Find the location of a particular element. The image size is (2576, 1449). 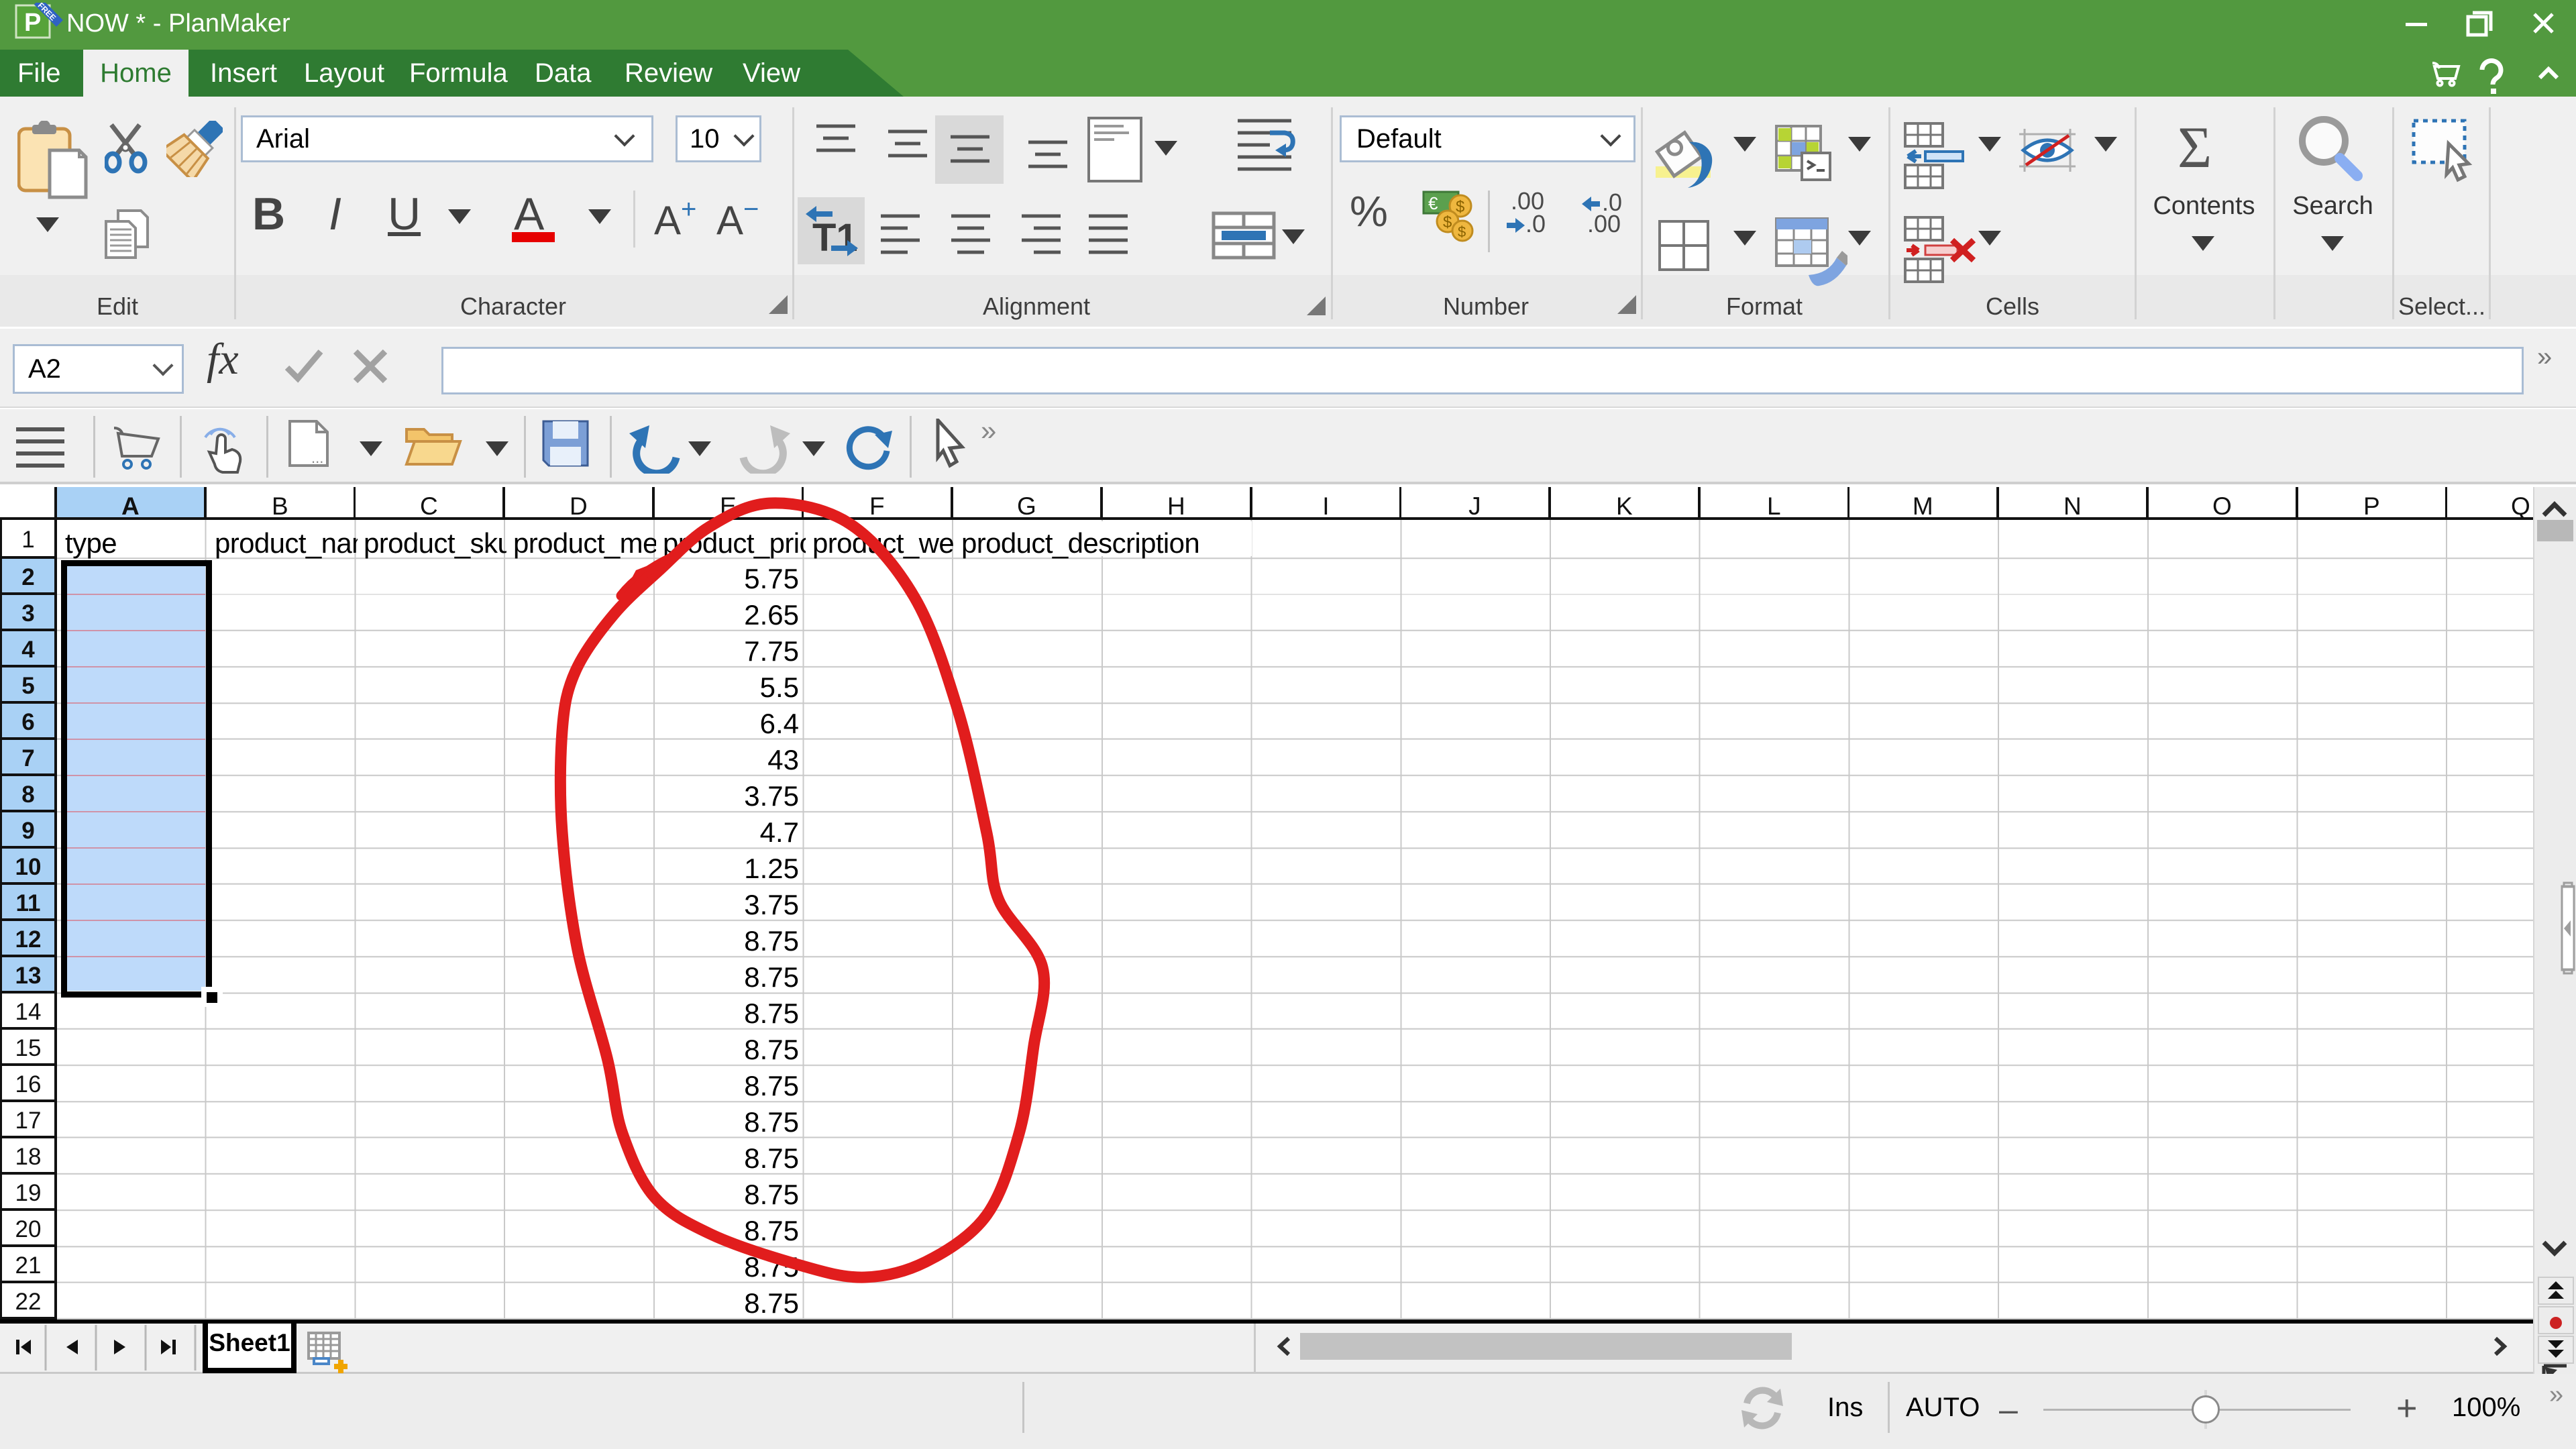

svg-text: .0 is located at coordinates (1535, 223).